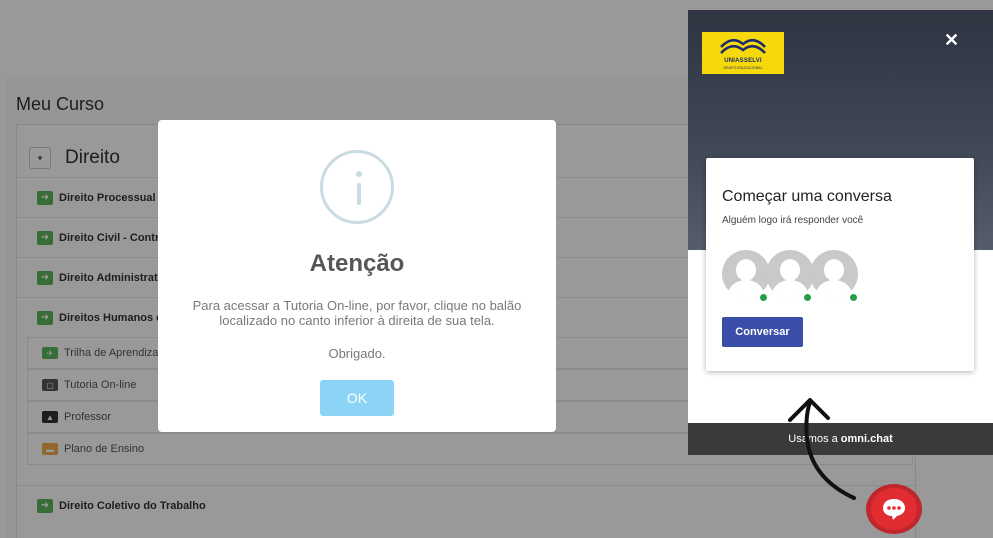 The image size is (993, 538). Describe the element at coordinates (357, 353) in the screenshot. I see `dialog-thanks: Obrigado.` at that location.